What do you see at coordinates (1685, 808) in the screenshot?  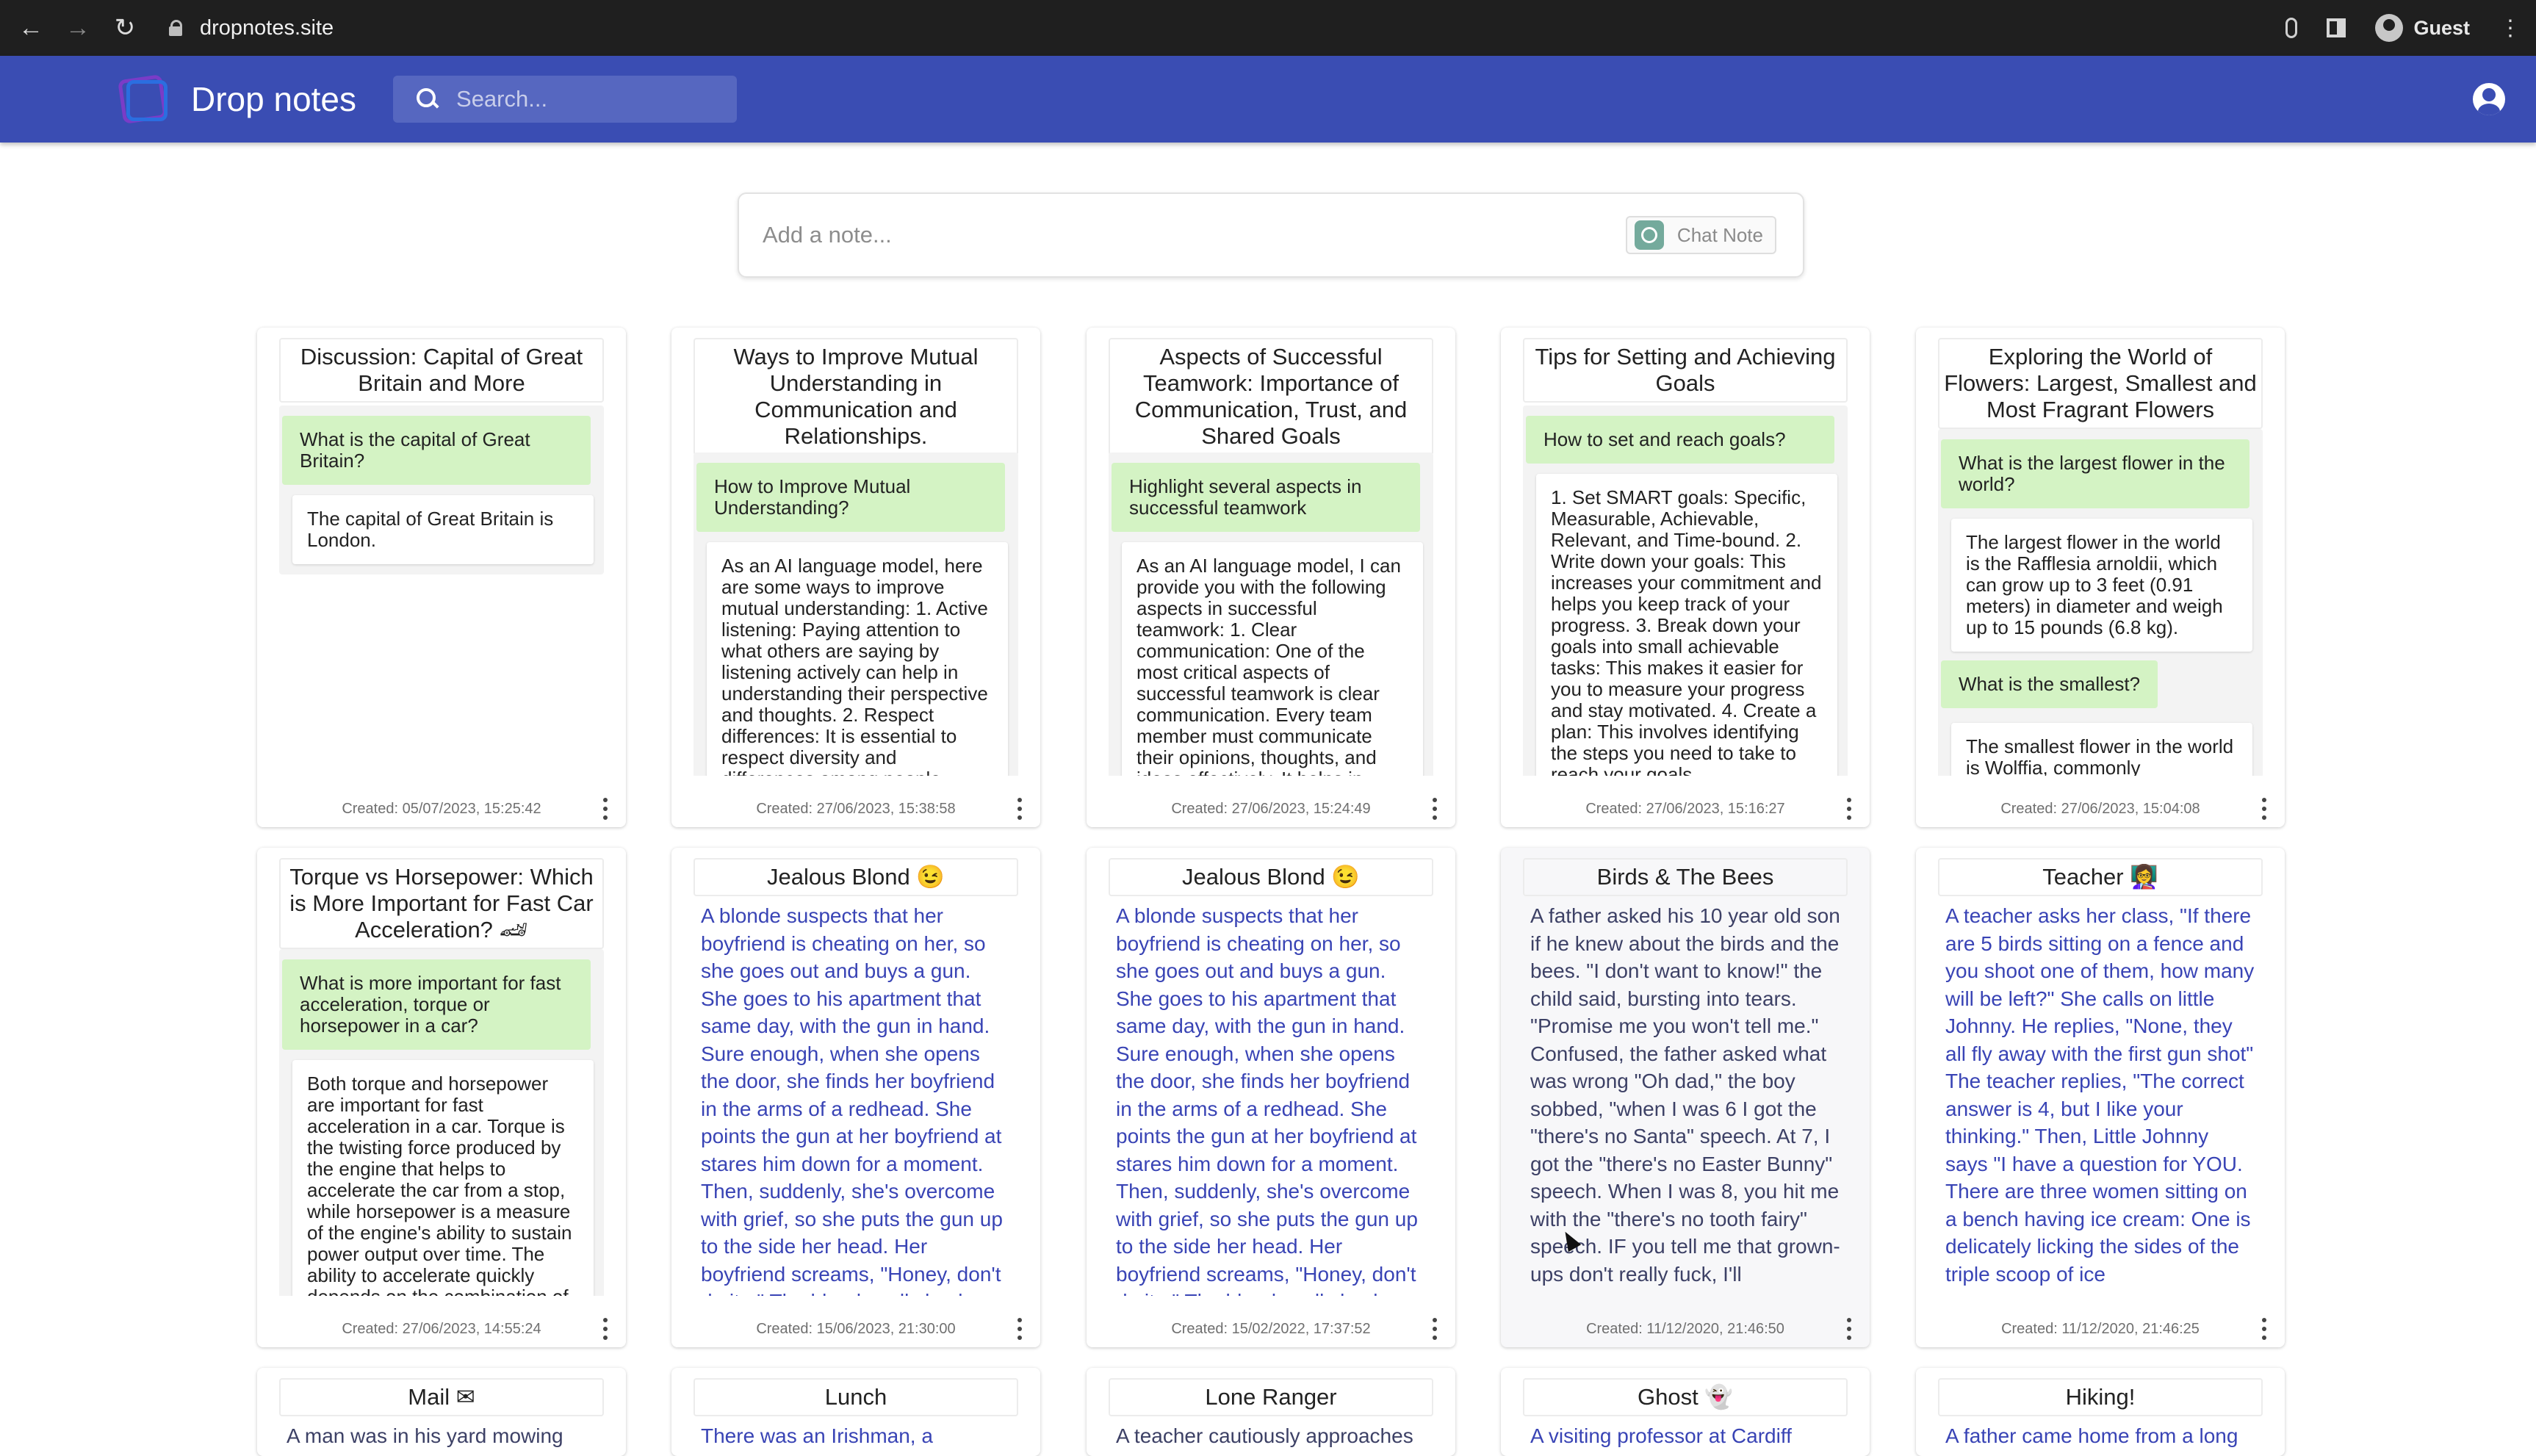 I see `created-timestamp: Created: 27/06/2023, 15:16:27` at bounding box center [1685, 808].